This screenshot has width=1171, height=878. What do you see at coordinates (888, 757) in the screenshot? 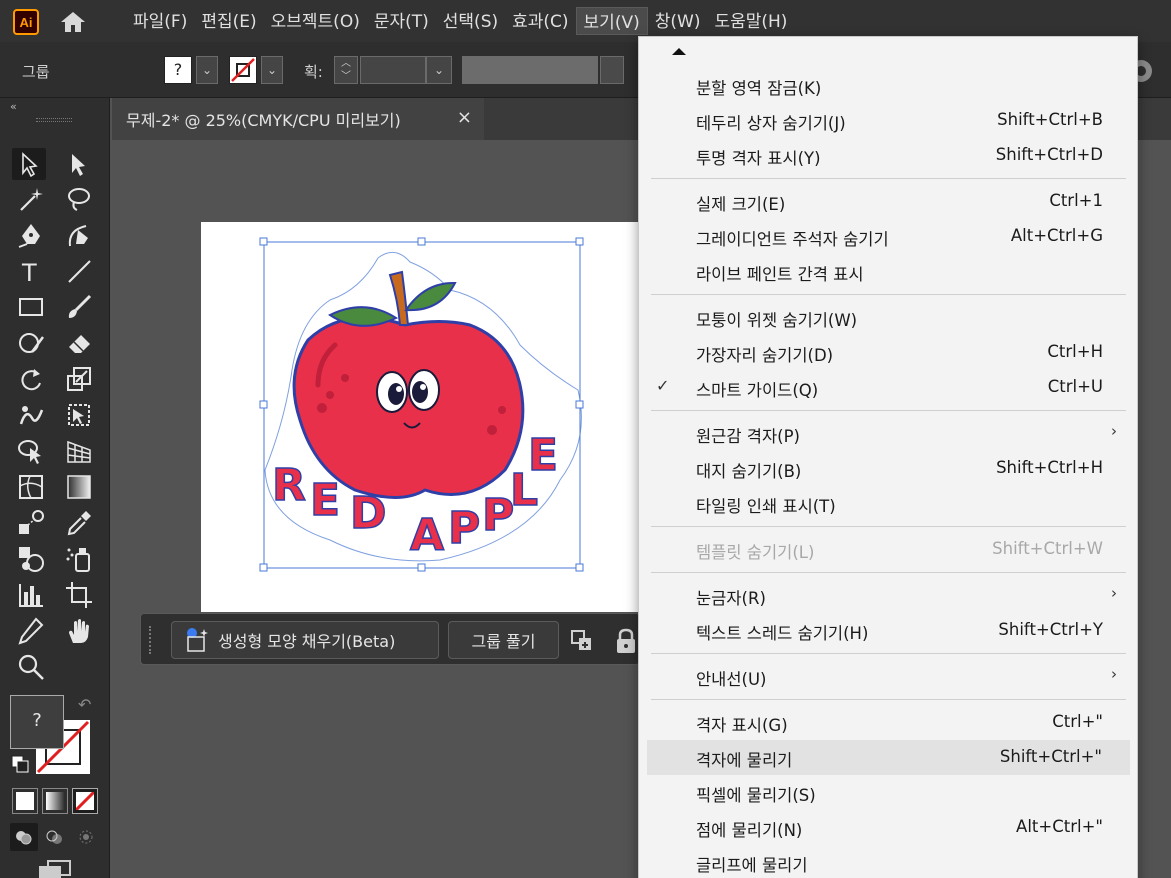
I see `view-menu-item: 격자에 물리기 Shift+Ctrl+"` at bounding box center [888, 757].